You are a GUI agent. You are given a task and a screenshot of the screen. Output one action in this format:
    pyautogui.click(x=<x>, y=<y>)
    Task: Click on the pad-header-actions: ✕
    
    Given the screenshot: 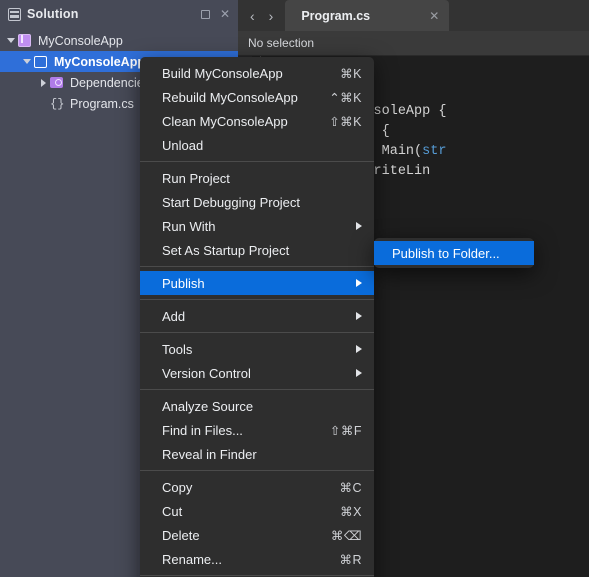 What is the action you would take?
    pyautogui.click(x=215, y=14)
    